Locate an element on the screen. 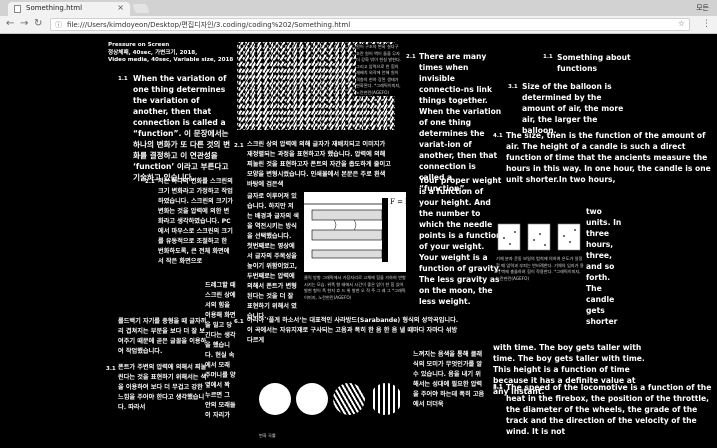 This screenshot has width=717, height=448. menu-icon: ⋮ is located at coordinates (706, 24).